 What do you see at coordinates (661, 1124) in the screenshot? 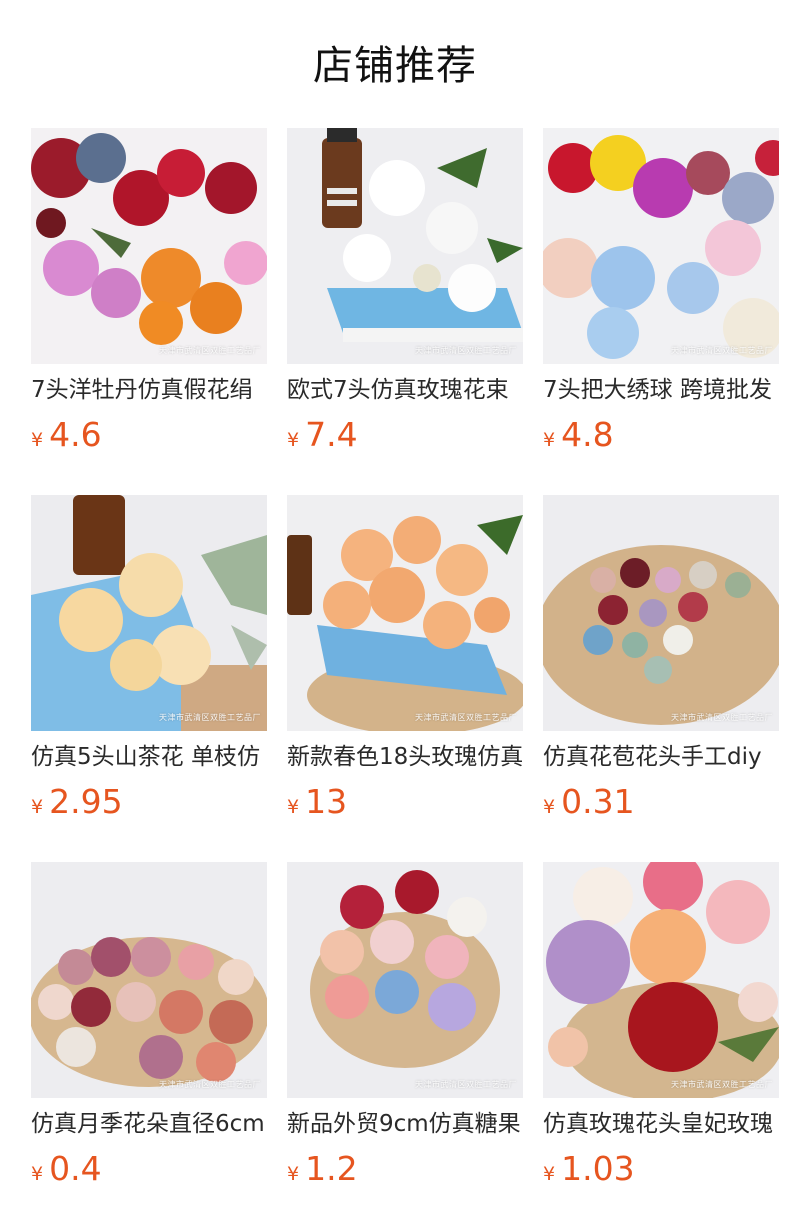
I see `product-name: 仿真玫瑰花头皇妃玫瑰` at bounding box center [661, 1124].